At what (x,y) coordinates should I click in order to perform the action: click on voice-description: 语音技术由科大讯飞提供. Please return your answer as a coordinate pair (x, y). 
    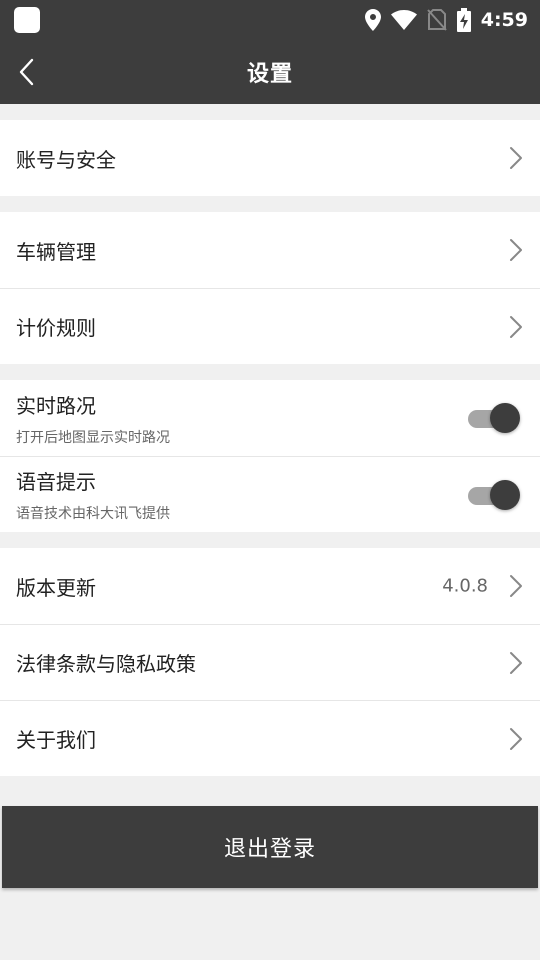
    Looking at the image, I should click on (93, 514).